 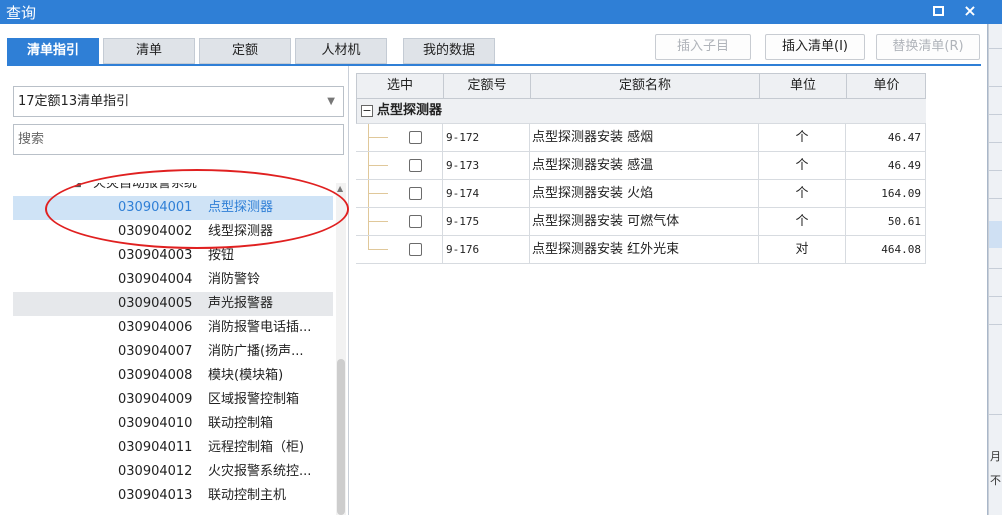 What do you see at coordinates (641, 111) in the screenshot?
I see `group-row: − 点型探测器` at bounding box center [641, 111].